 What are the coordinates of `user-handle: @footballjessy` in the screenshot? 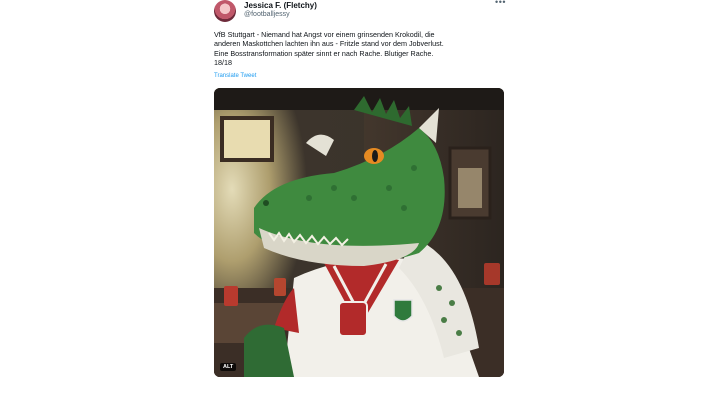 It's located at (267, 14).